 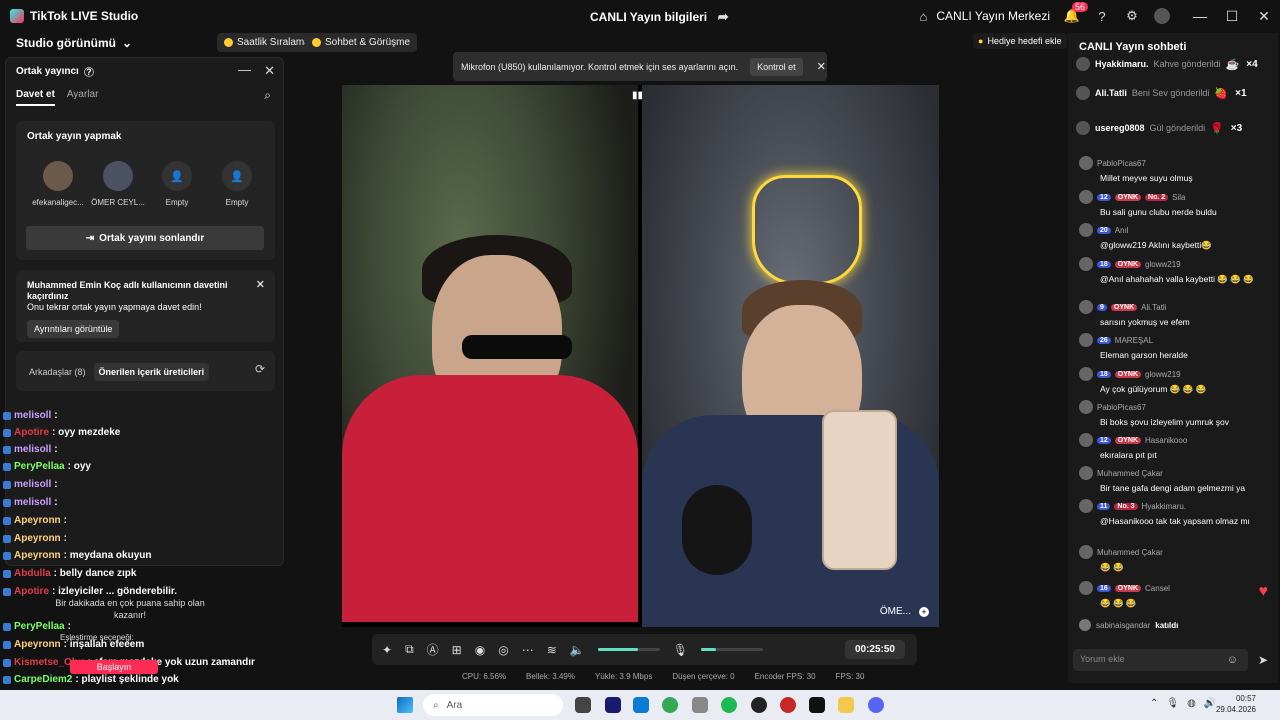 I want to click on chat-message: 26 MAREŞAL Eleman garson heralde, so click(x=1177, y=346).